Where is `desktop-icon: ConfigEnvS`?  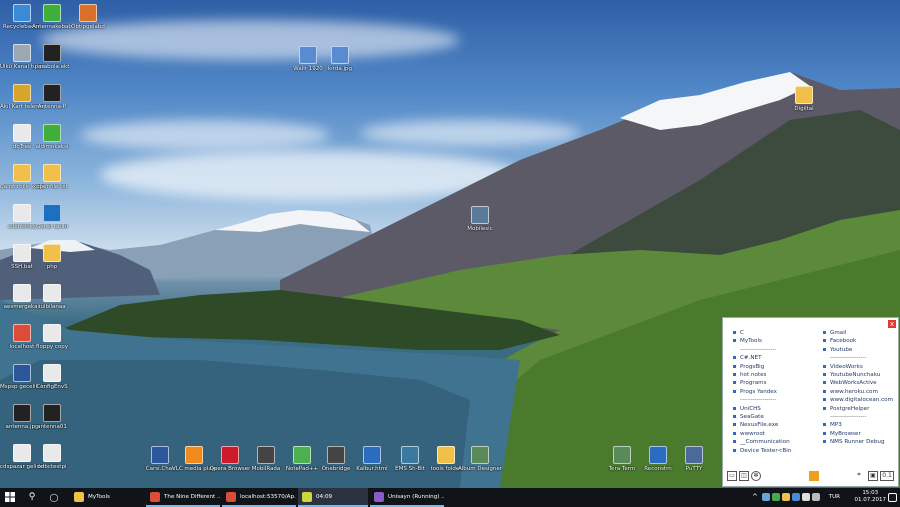 desktop-icon: ConfigEnvS is located at coordinates (52, 384).